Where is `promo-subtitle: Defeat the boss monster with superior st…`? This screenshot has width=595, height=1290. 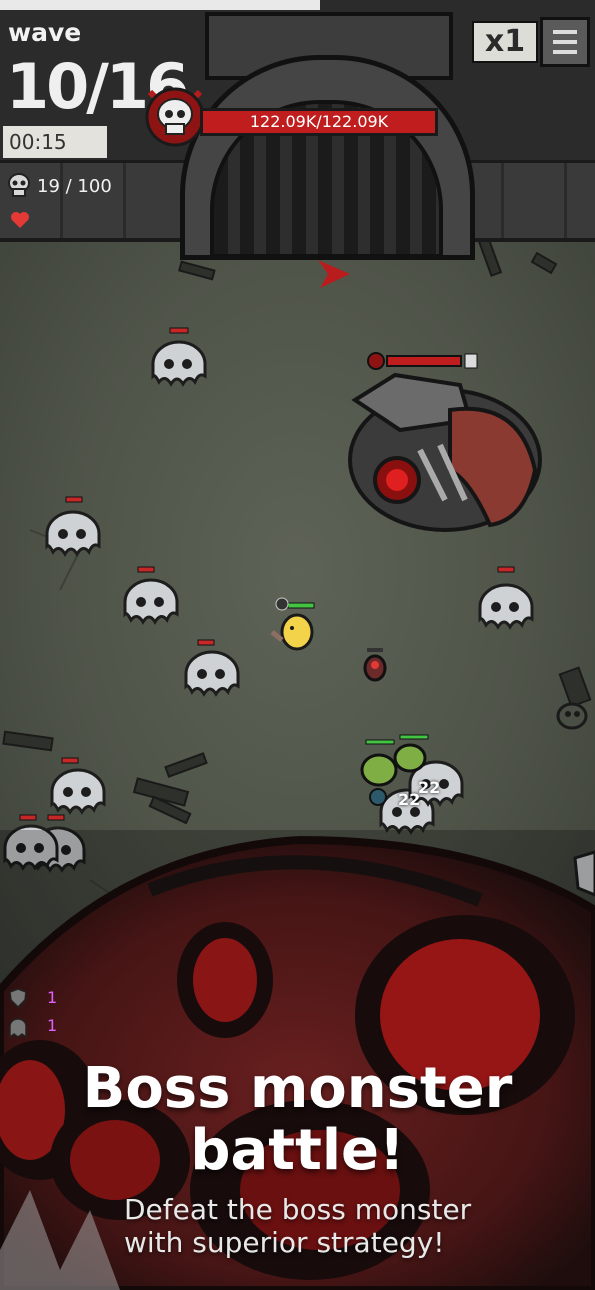
promo-subtitle: Defeat the boss monster with superior st… is located at coordinates (359, 1226).